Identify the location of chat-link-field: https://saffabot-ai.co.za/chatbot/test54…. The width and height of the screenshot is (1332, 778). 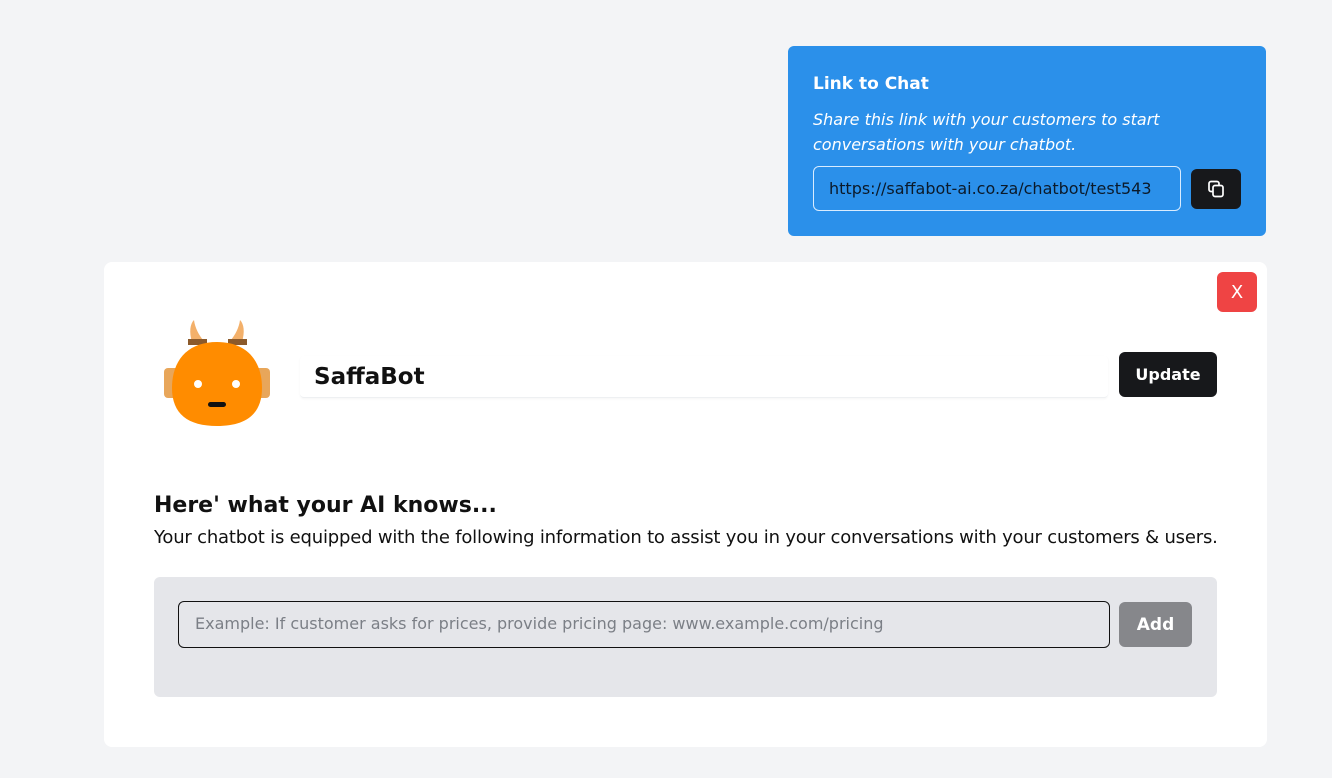
(997, 188).